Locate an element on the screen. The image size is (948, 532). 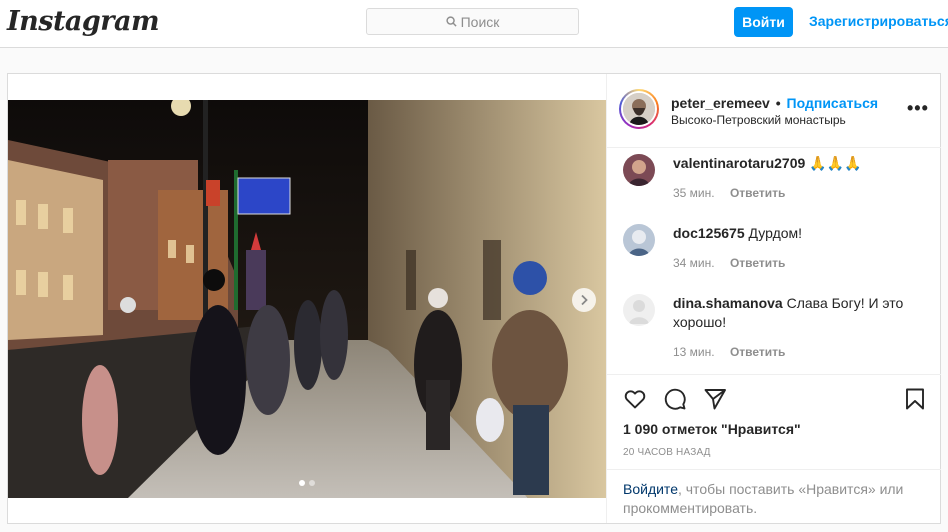
comment-body: 🙏🙏🙏 is located at coordinates (835, 163).